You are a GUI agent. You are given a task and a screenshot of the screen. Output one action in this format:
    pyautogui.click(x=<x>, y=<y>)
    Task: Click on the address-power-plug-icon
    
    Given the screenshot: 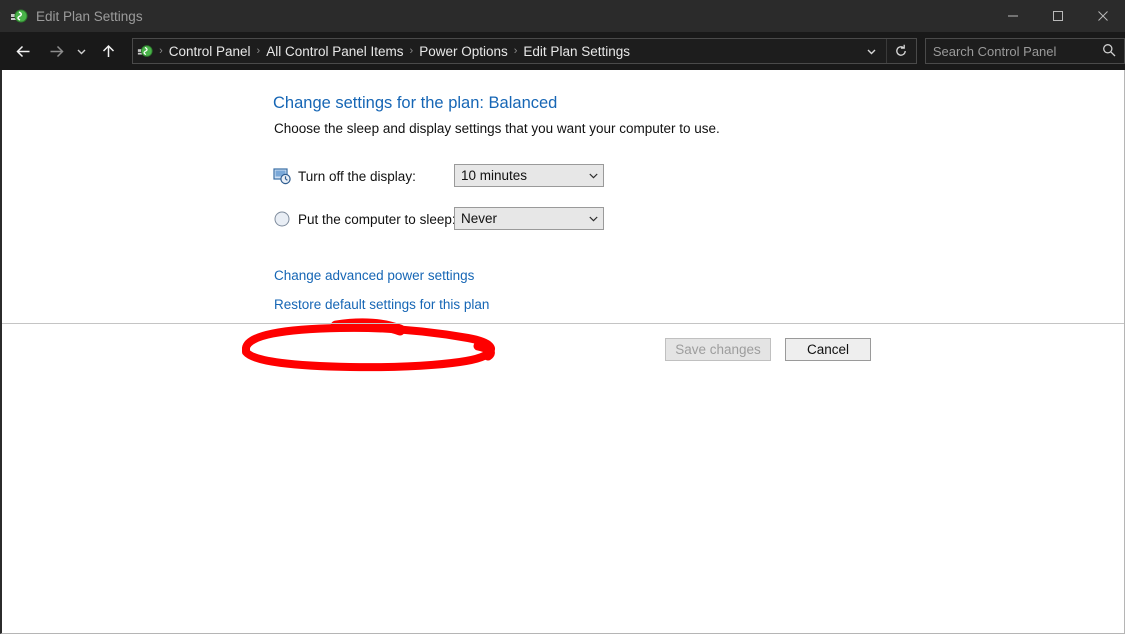 What is the action you would take?
    pyautogui.click(x=145, y=51)
    